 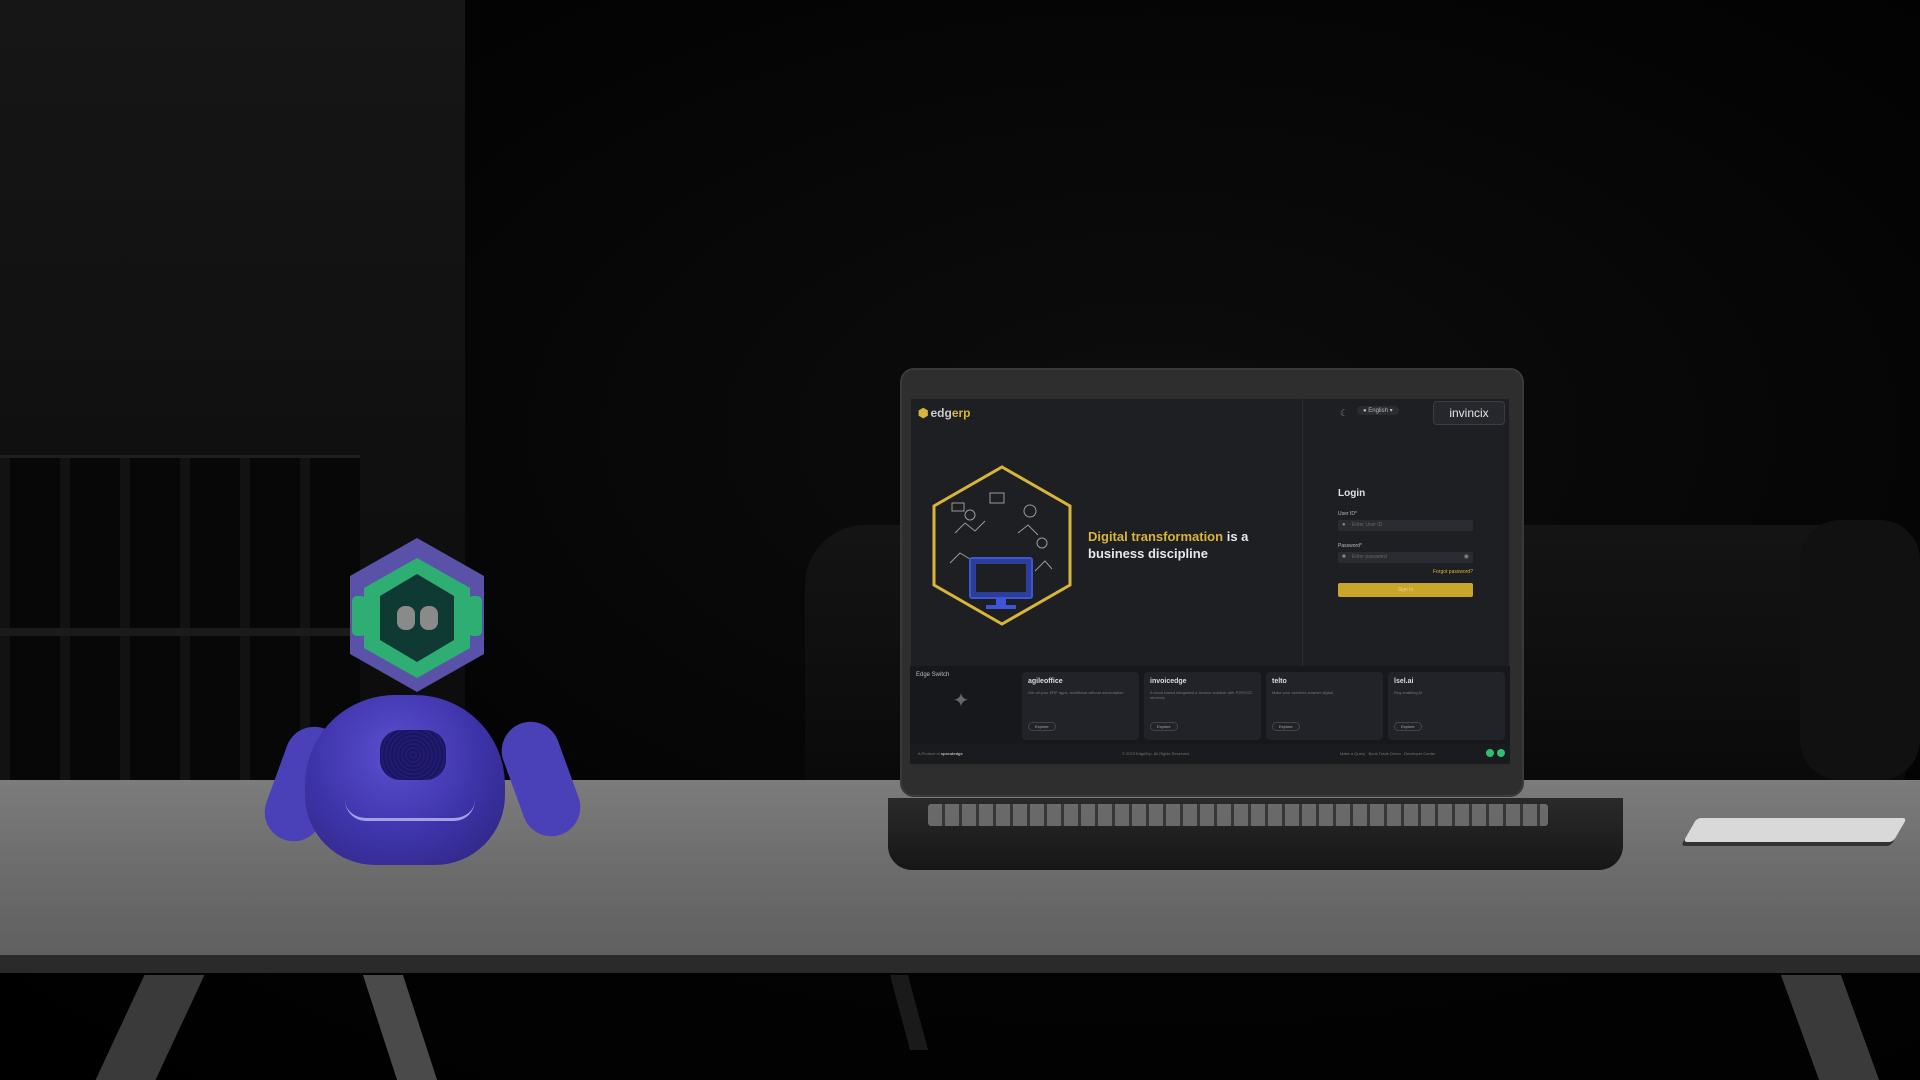 I want to click on hexagon-icon: ⬢, so click(x=923, y=413).